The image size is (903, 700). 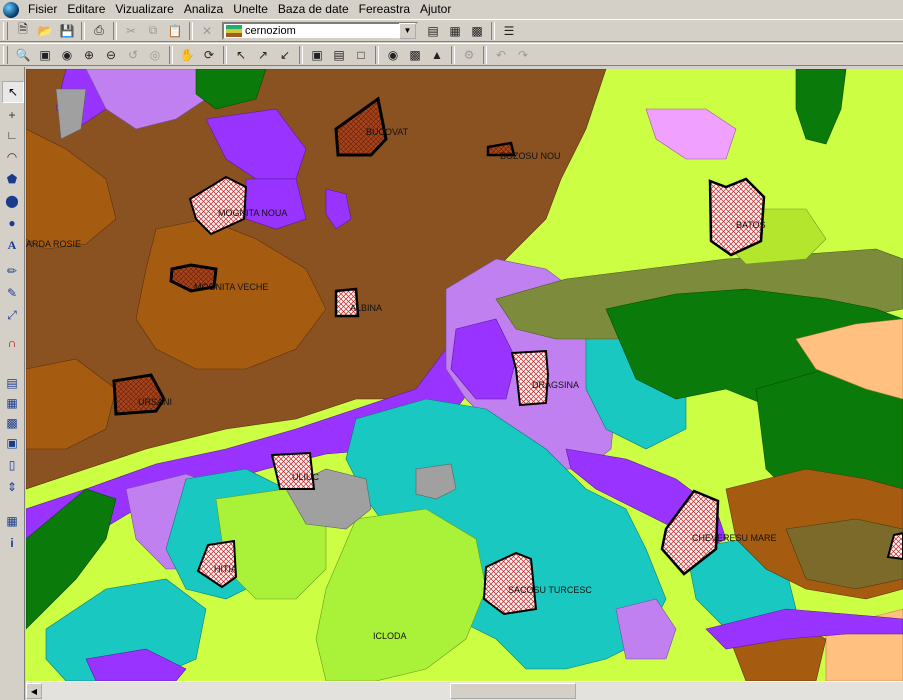 I want to click on menu-editare: Editare, so click(x=86, y=9).